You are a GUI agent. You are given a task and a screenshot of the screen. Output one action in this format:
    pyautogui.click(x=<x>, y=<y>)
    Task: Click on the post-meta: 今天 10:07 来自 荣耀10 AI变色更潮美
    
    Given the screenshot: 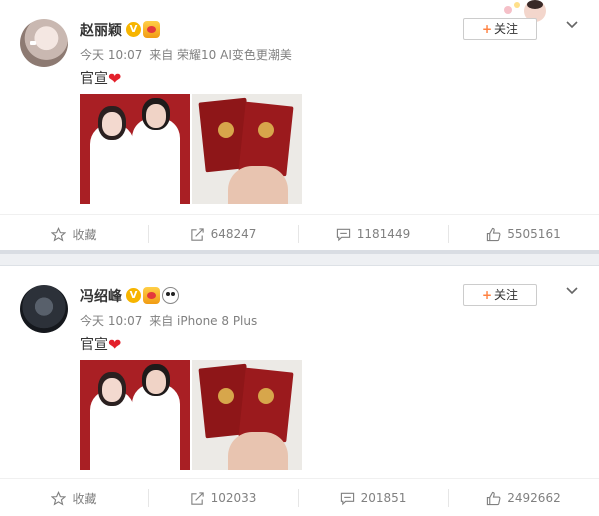 What is the action you would take?
    pyautogui.click(x=187, y=54)
    